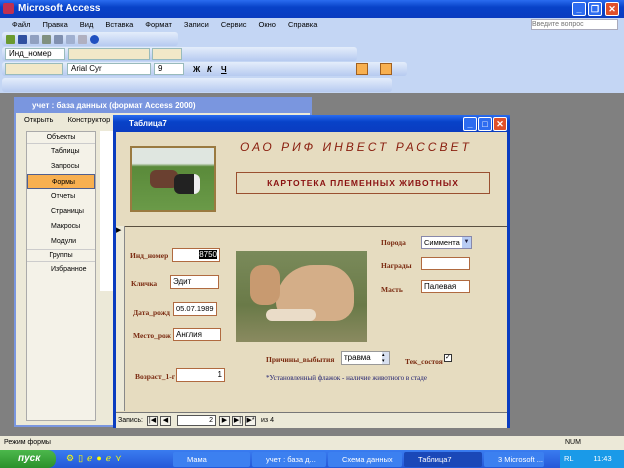  Describe the element at coordinates (237, 421) in the screenshot. I see `last-record-button: ▶|` at that location.